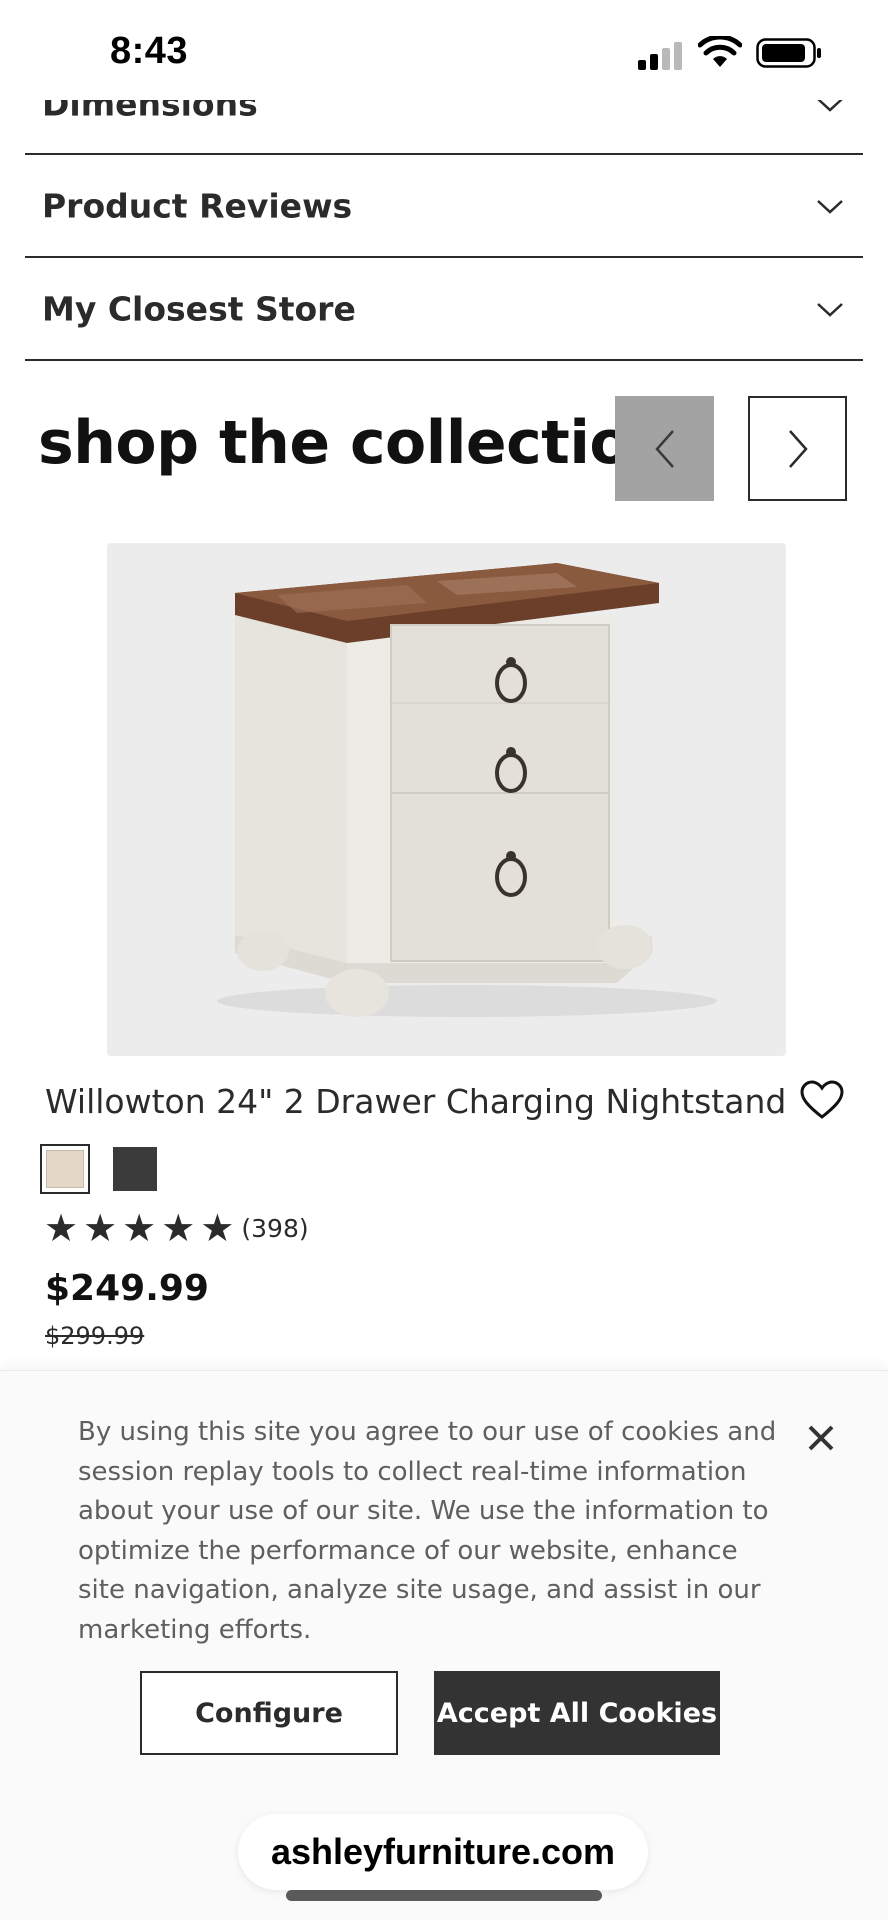 The image size is (888, 1920). Describe the element at coordinates (95, 1336) in the screenshot. I see `original-price: $299.99` at that location.